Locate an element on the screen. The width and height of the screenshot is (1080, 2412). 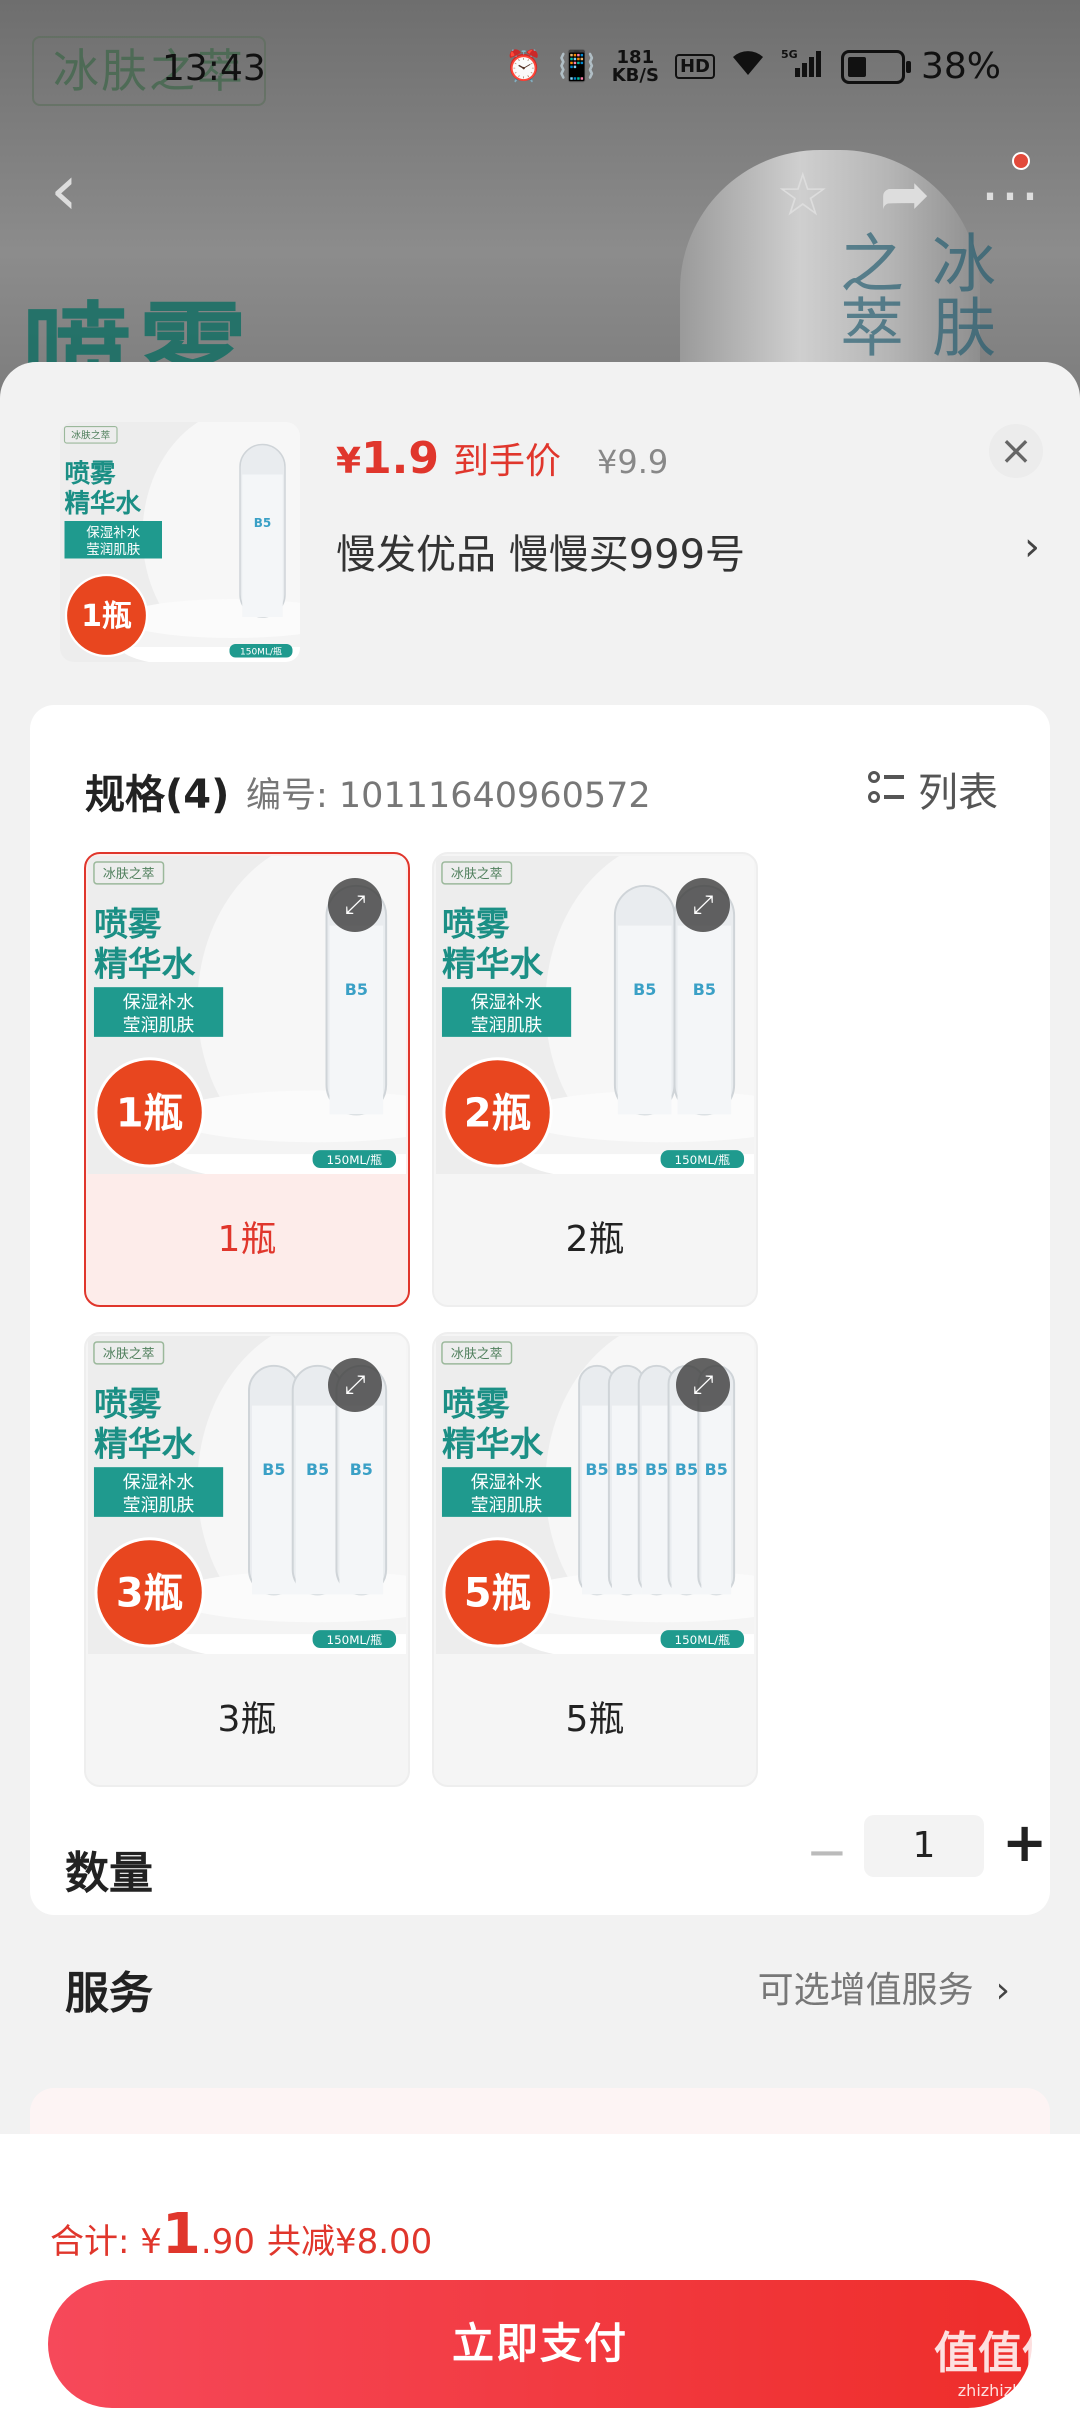
list-view-toggle: 列表 is located at coordinates (933, 789).